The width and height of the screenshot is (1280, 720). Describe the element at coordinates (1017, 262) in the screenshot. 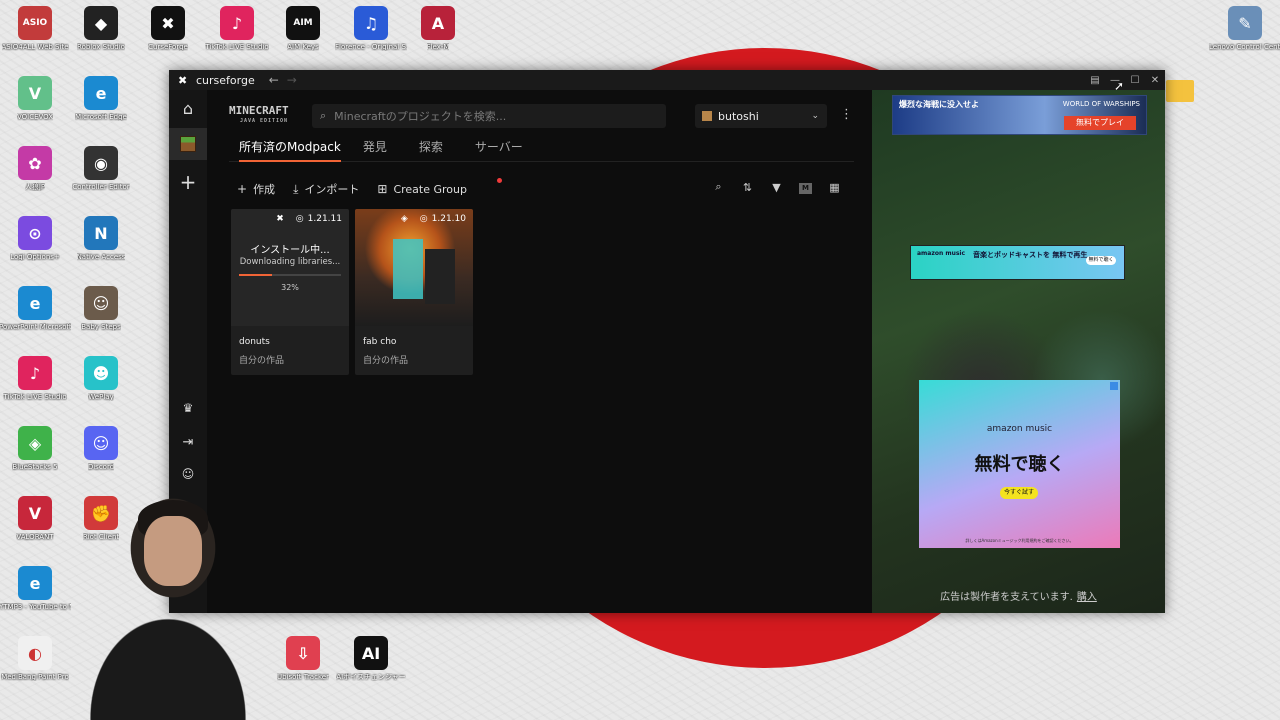

I see `ad-banner-amazon-music: amazon music 音楽とポッドキャストを 無料で再生 無料で聴く` at that location.